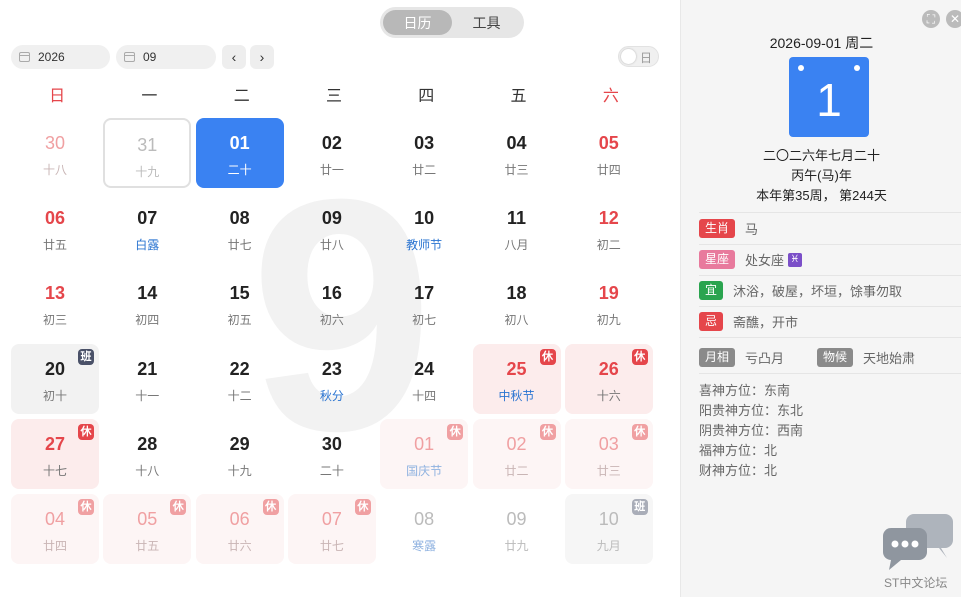 The image size is (961, 597). What do you see at coordinates (55, 378) in the screenshot?
I see `day-cell: 20 初十班` at bounding box center [55, 378].